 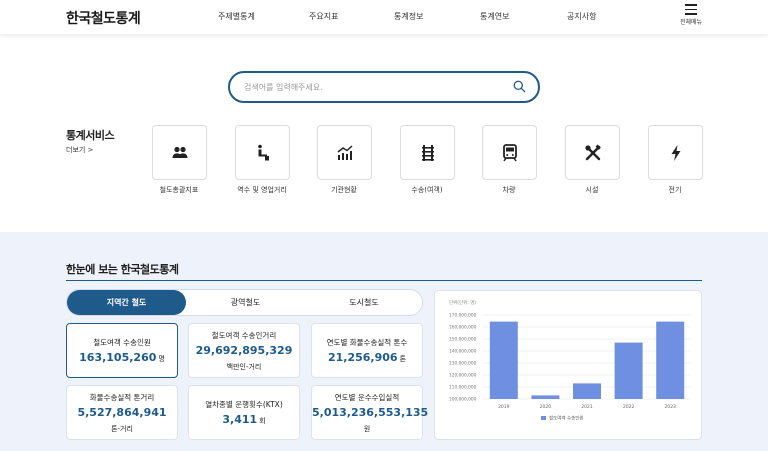 What do you see at coordinates (244, 404) in the screenshot?
I see `stat-card-label: 열차종별 운행횟수(KTX)` at bounding box center [244, 404].